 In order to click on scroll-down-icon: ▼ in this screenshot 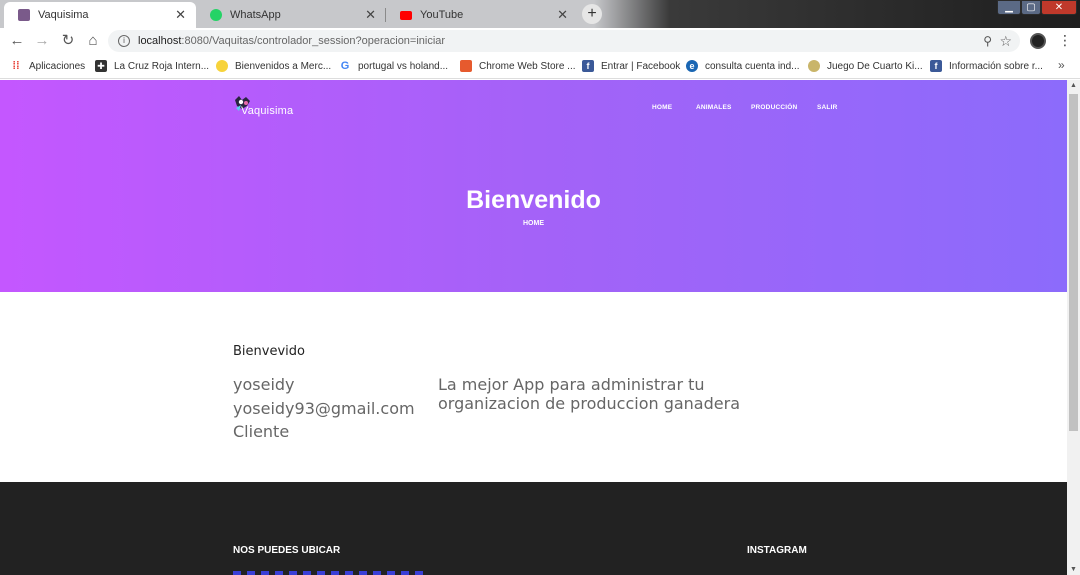, I will do `click(1073, 569)`.